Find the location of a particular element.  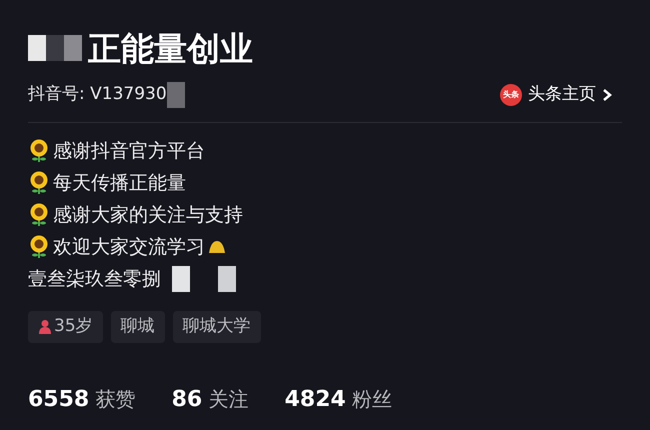

toutiao-badge: 头条 is located at coordinates (511, 95).